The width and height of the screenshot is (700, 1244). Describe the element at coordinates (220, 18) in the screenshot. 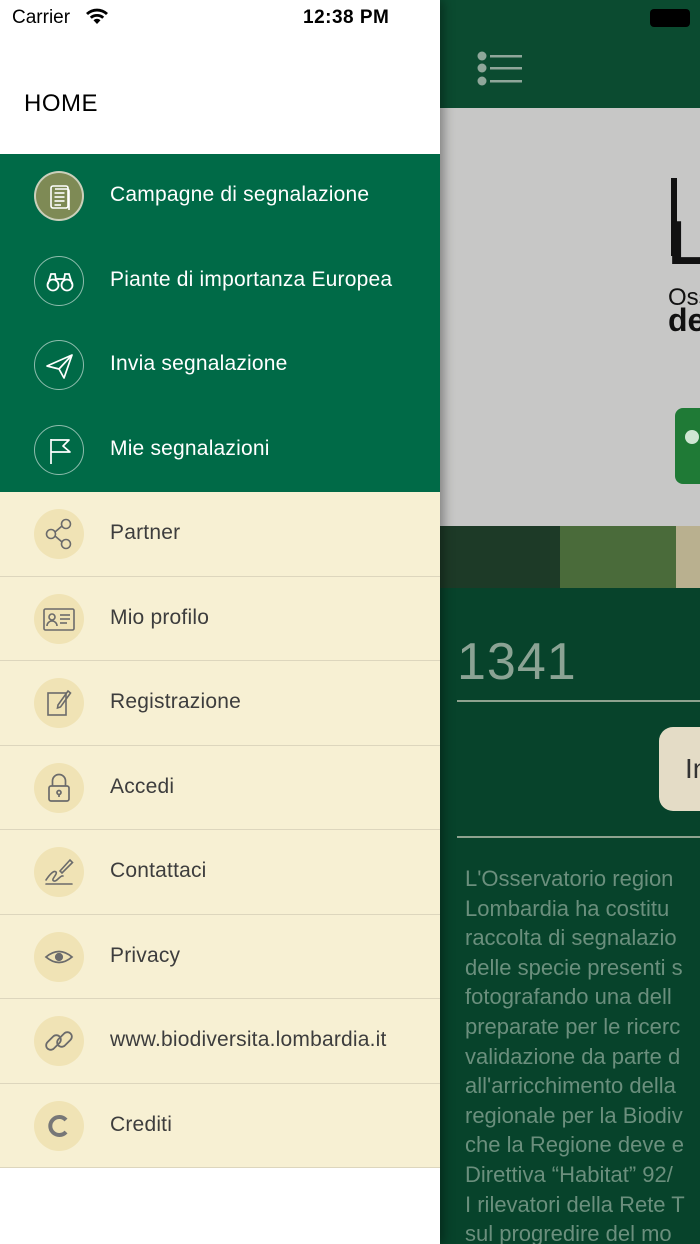

I see `status-bar: Carrier 12:38 PM` at that location.